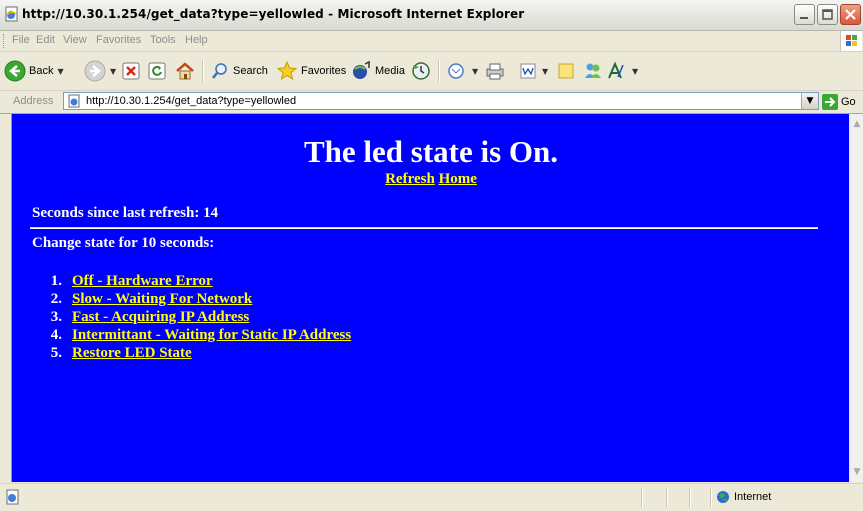 This screenshot has height=511, width=863. What do you see at coordinates (56, 299) in the screenshot?
I see `list-number: 2.` at bounding box center [56, 299].